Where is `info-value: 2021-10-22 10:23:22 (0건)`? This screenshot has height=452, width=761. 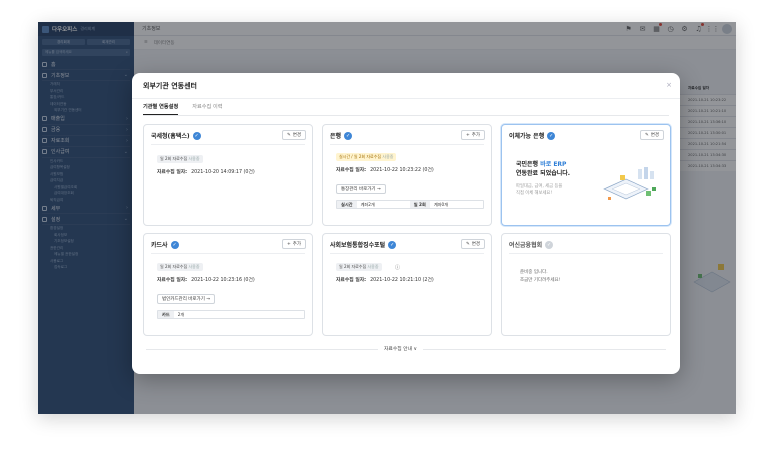
info-value: 2021-10-22 10:23:22 (0건) is located at coordinates (402, 170).